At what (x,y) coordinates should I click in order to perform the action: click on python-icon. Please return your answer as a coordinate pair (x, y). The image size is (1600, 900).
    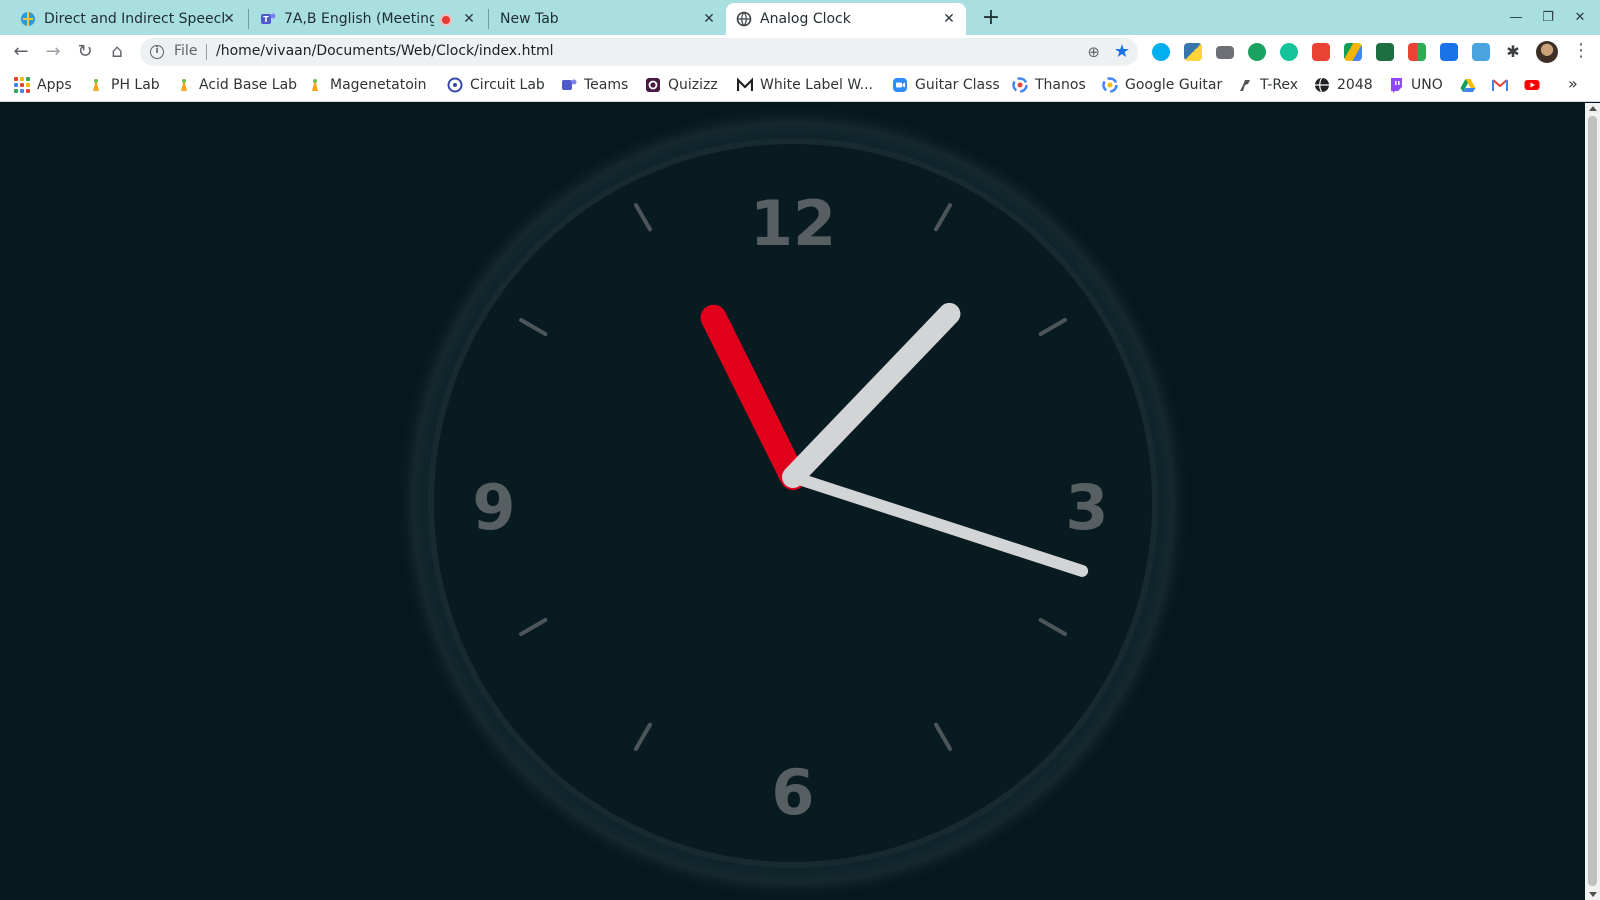
    Looking at the image, I should click on (1193, 52).